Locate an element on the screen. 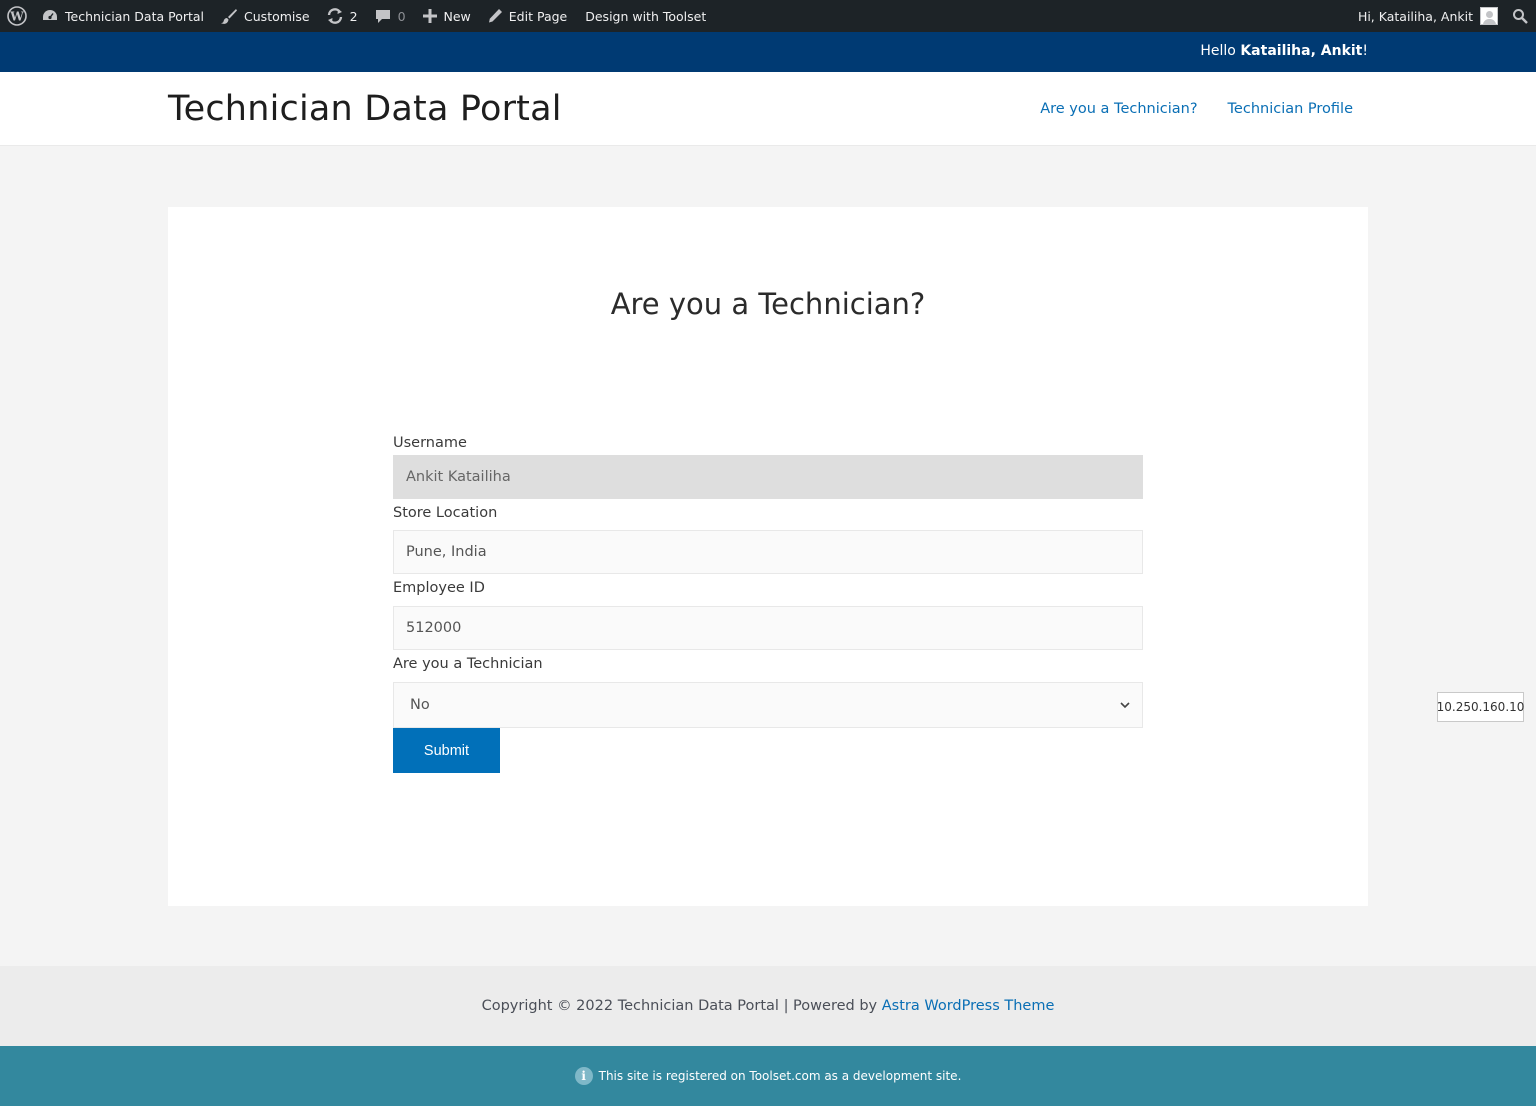 This screenshot has height=1106, width=1536. technician-select: No is located at coordinates (768, 705).